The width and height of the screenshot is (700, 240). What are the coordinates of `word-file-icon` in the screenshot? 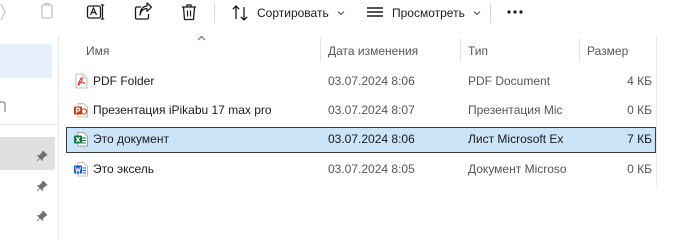 It's located at (81, 169).